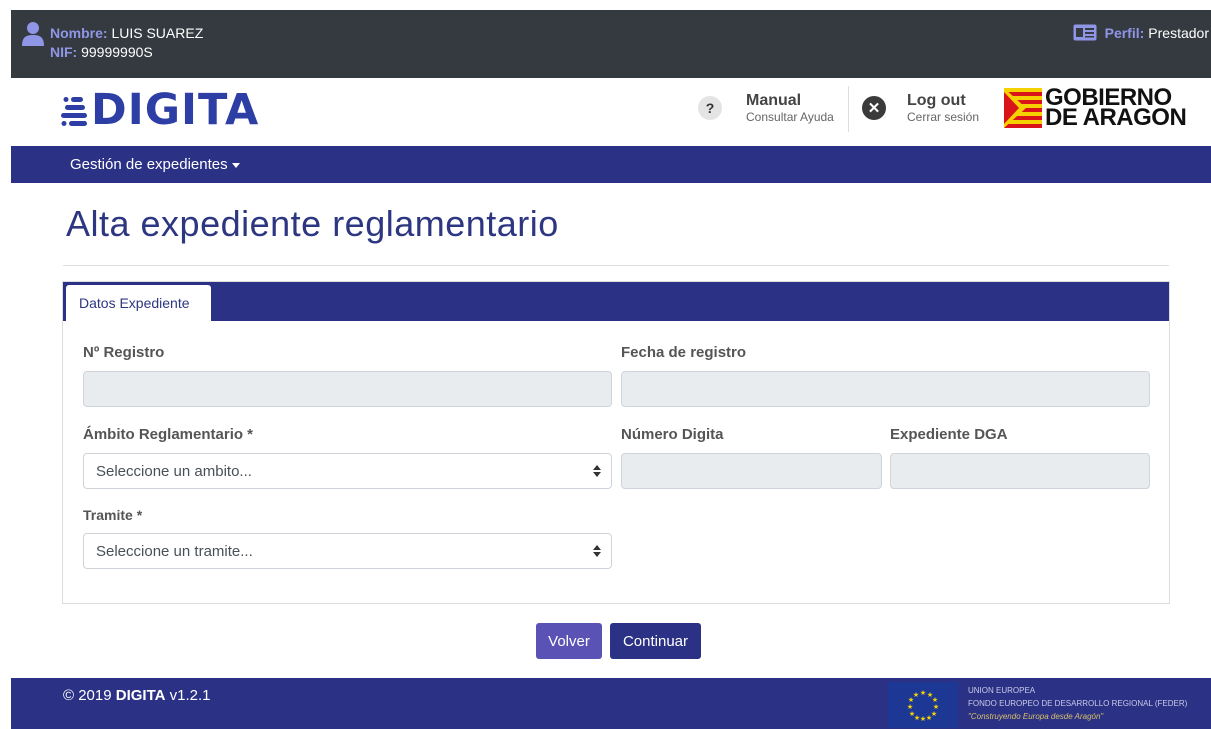 This screenshot has height=729, width=1211. Describe the element at coordinates (790, 117) in the screenshot. I see `manual-subtitle: Consultar Ayuda` at that location.